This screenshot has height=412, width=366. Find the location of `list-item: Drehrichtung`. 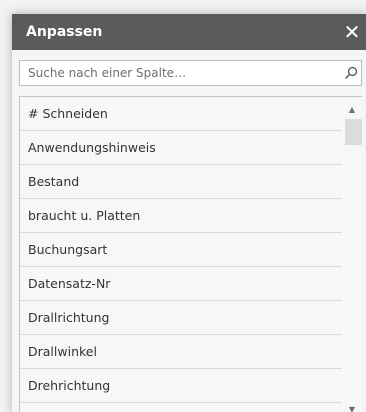

list-item: Drehrichtung is located at coordinates (181, 386).